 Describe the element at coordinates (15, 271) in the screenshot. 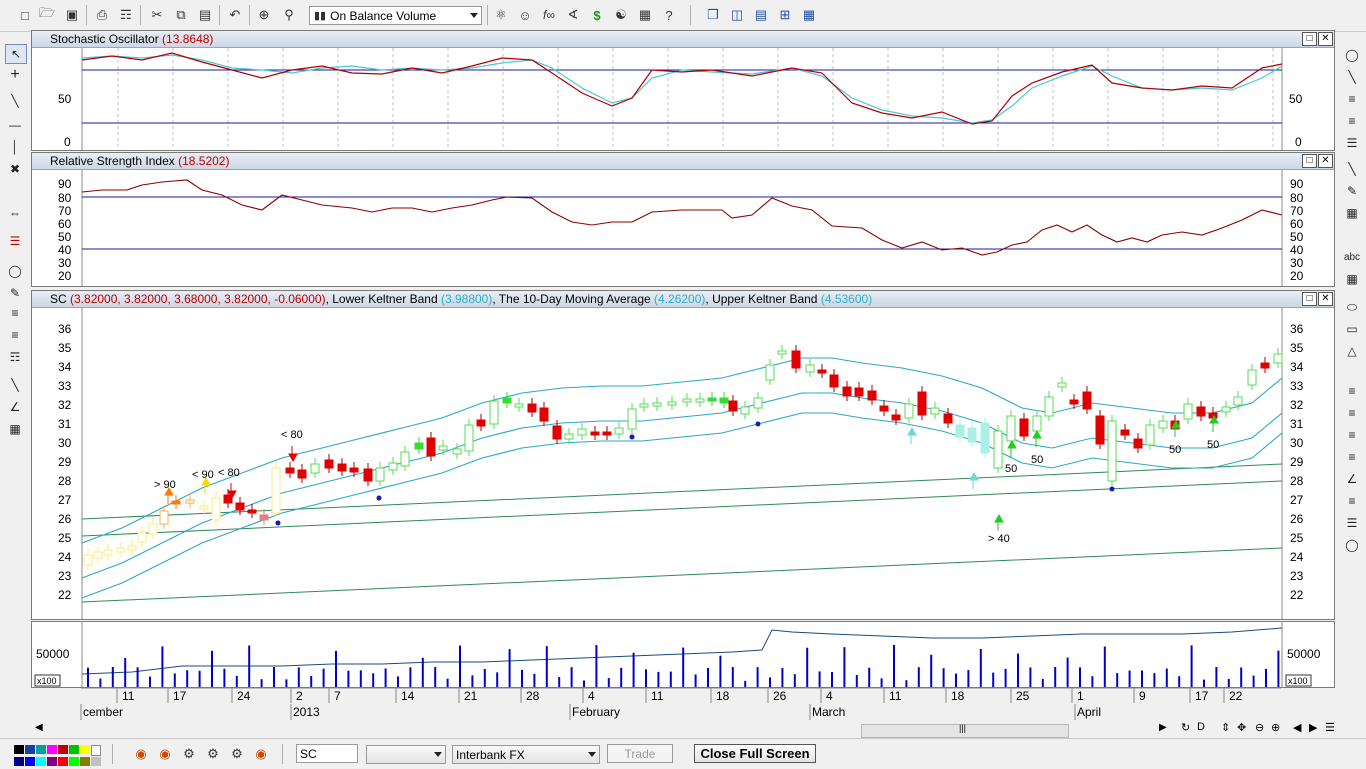

I see `arc-icon: ◯` at that location.